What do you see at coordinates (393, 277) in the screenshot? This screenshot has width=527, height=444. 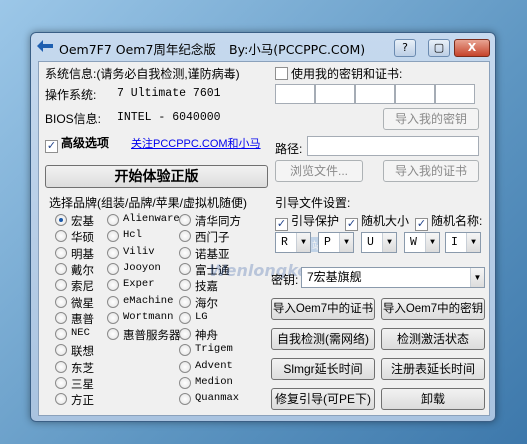 I see `key-select: 7宏基旗舰 ▼` at bounding box center [393, 277].